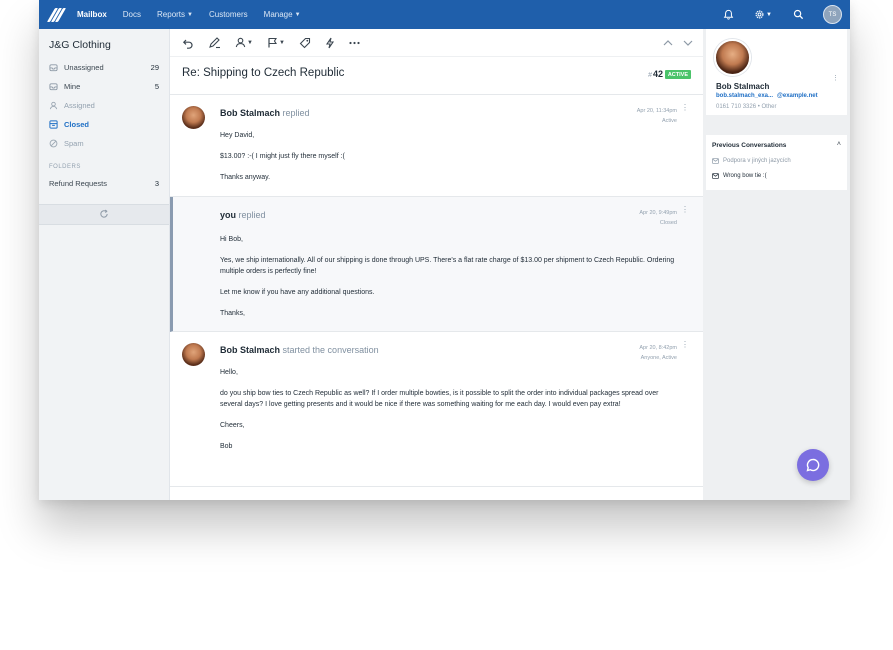 This screenshot has width=893, height=650. I want to click on author-name: you, so click(228, 215).